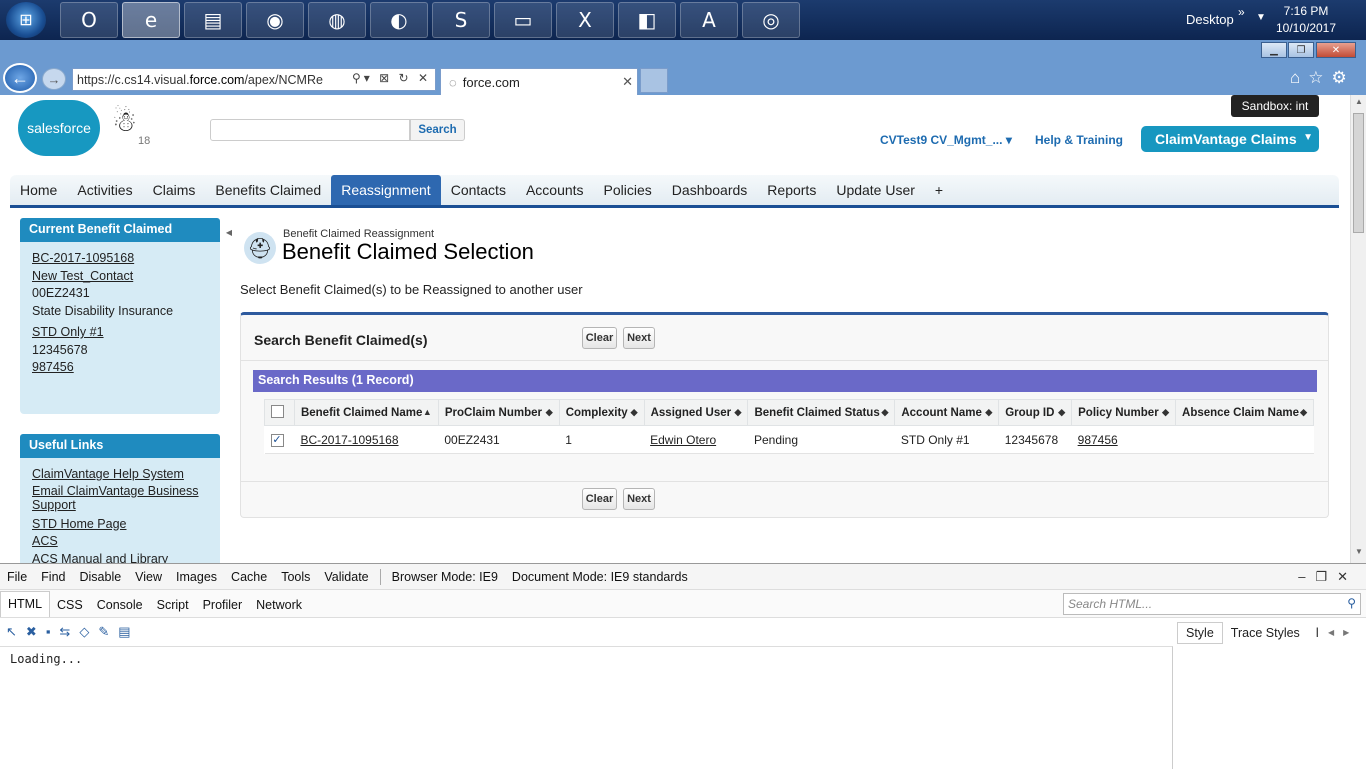 This screenshot has height=769, width=1366. I want to click on select-element-icon: ↖, so click(16, 631).